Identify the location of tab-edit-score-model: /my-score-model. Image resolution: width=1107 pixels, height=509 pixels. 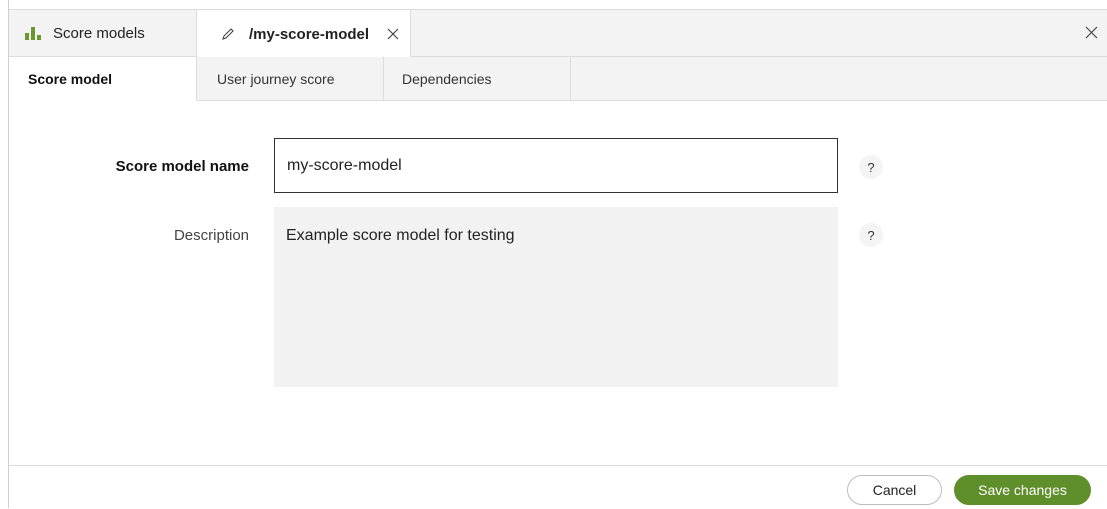
(304, 34).